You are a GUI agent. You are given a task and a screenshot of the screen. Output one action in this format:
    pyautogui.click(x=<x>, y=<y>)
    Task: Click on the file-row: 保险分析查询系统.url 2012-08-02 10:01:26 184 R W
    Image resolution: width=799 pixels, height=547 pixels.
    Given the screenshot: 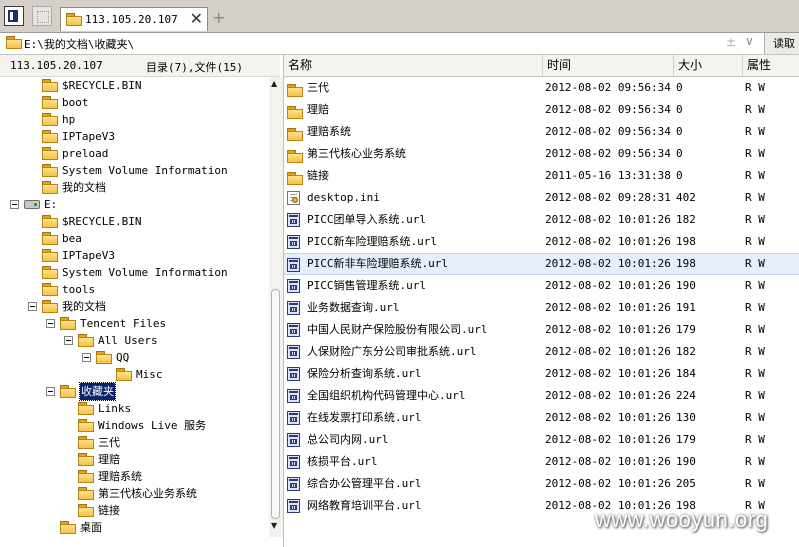 What is the action you would take?
    pyautogui.click(x=541, y=374)
    